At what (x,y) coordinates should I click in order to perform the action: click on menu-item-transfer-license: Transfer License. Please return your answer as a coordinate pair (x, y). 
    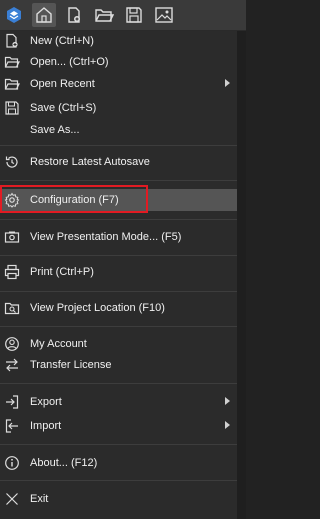
    Looking at the image, I should click on (118, 365).